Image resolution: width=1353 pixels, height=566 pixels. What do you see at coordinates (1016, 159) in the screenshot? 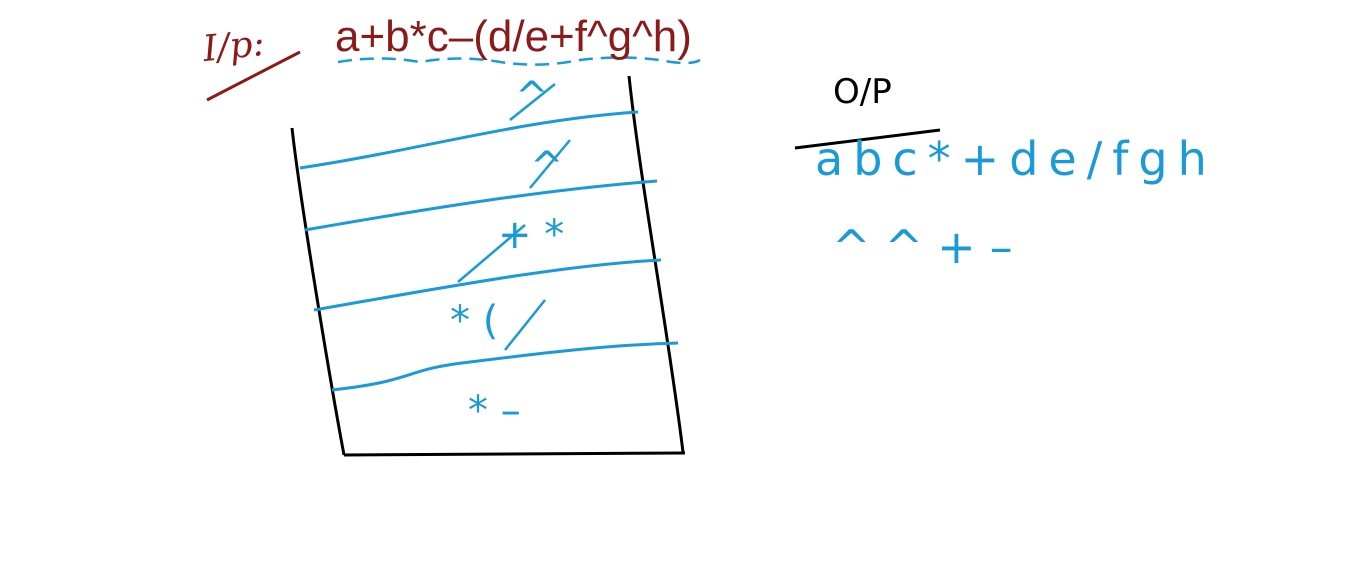
I see `output-line-1: abc*+de/fgh` at bounding box center [1016, 159].